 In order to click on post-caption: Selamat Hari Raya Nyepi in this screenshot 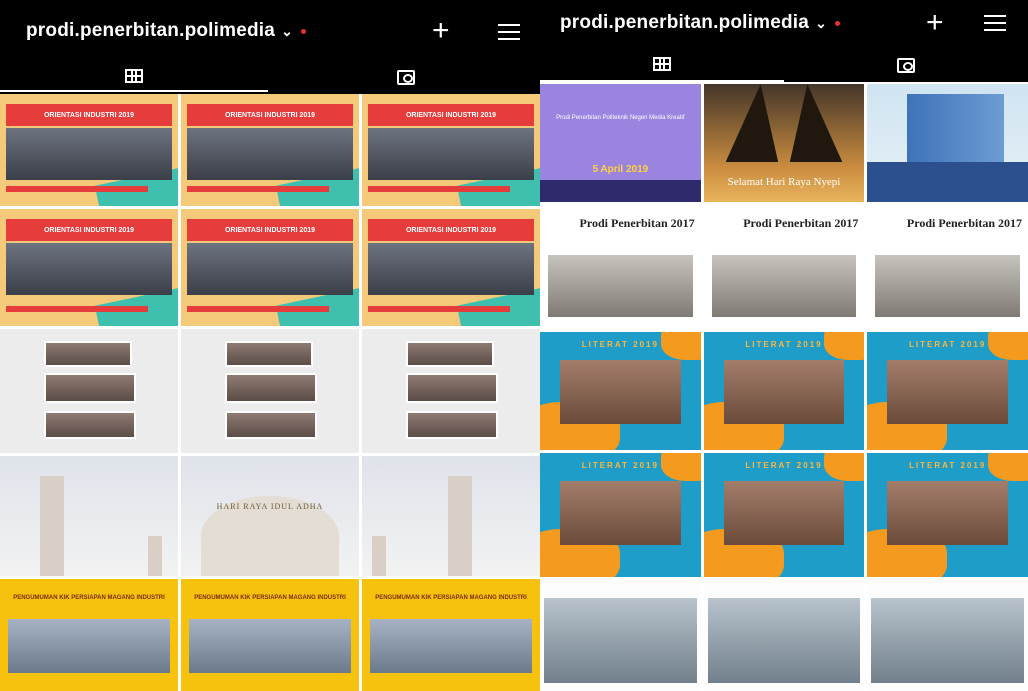, I will do `click(784, 181)`.